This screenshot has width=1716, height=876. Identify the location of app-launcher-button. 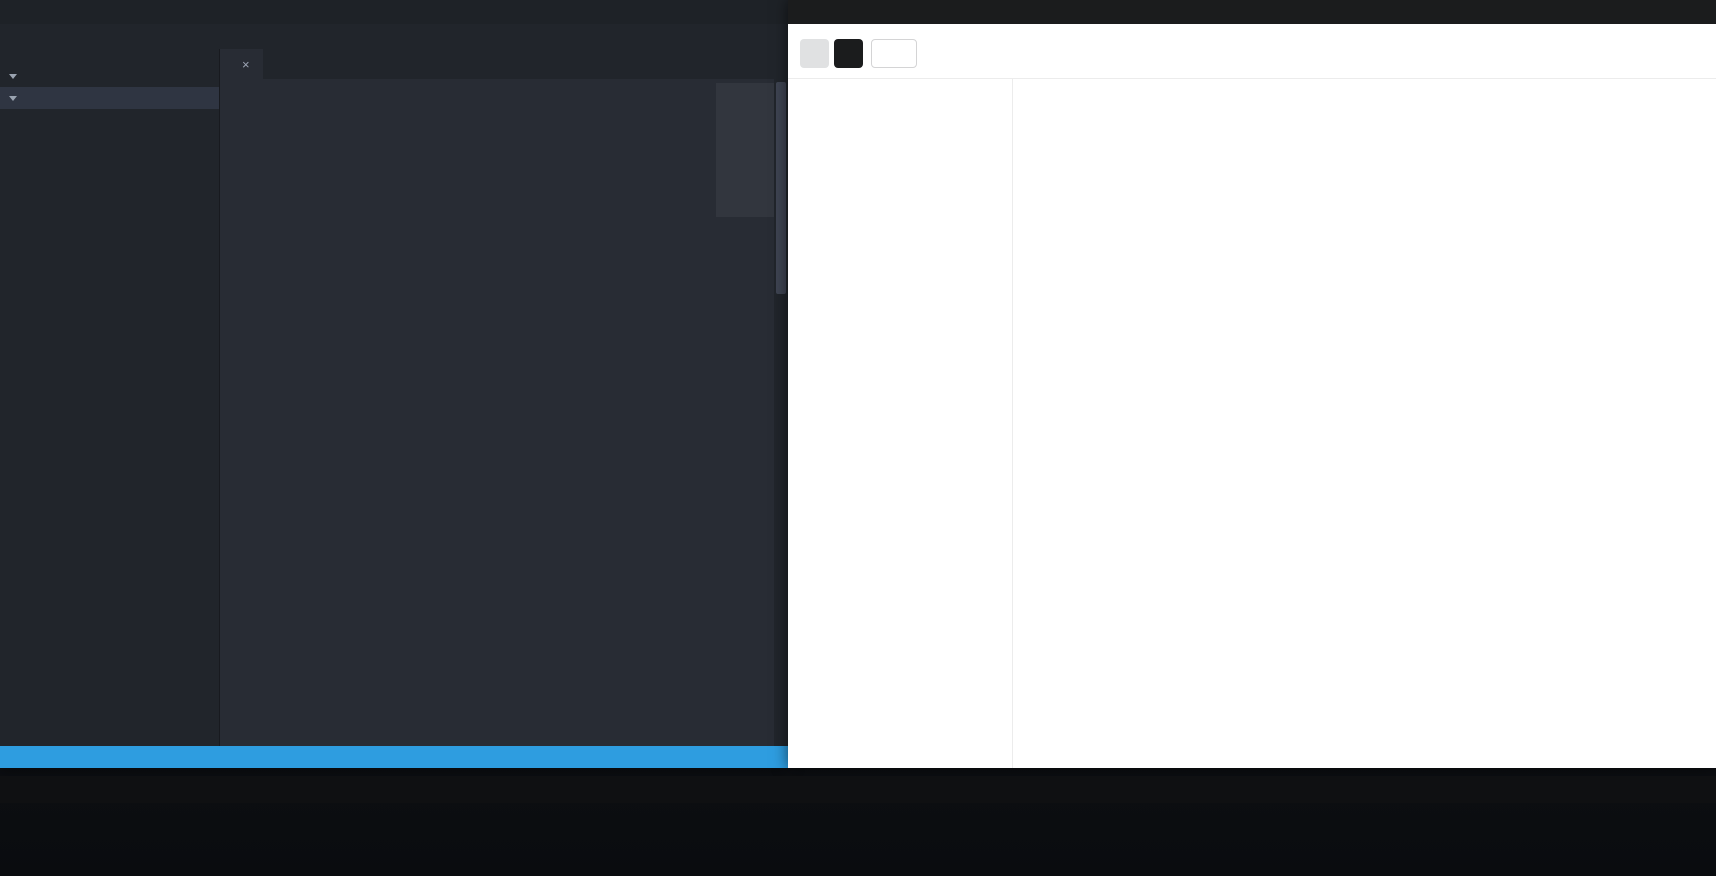
(26, 789).